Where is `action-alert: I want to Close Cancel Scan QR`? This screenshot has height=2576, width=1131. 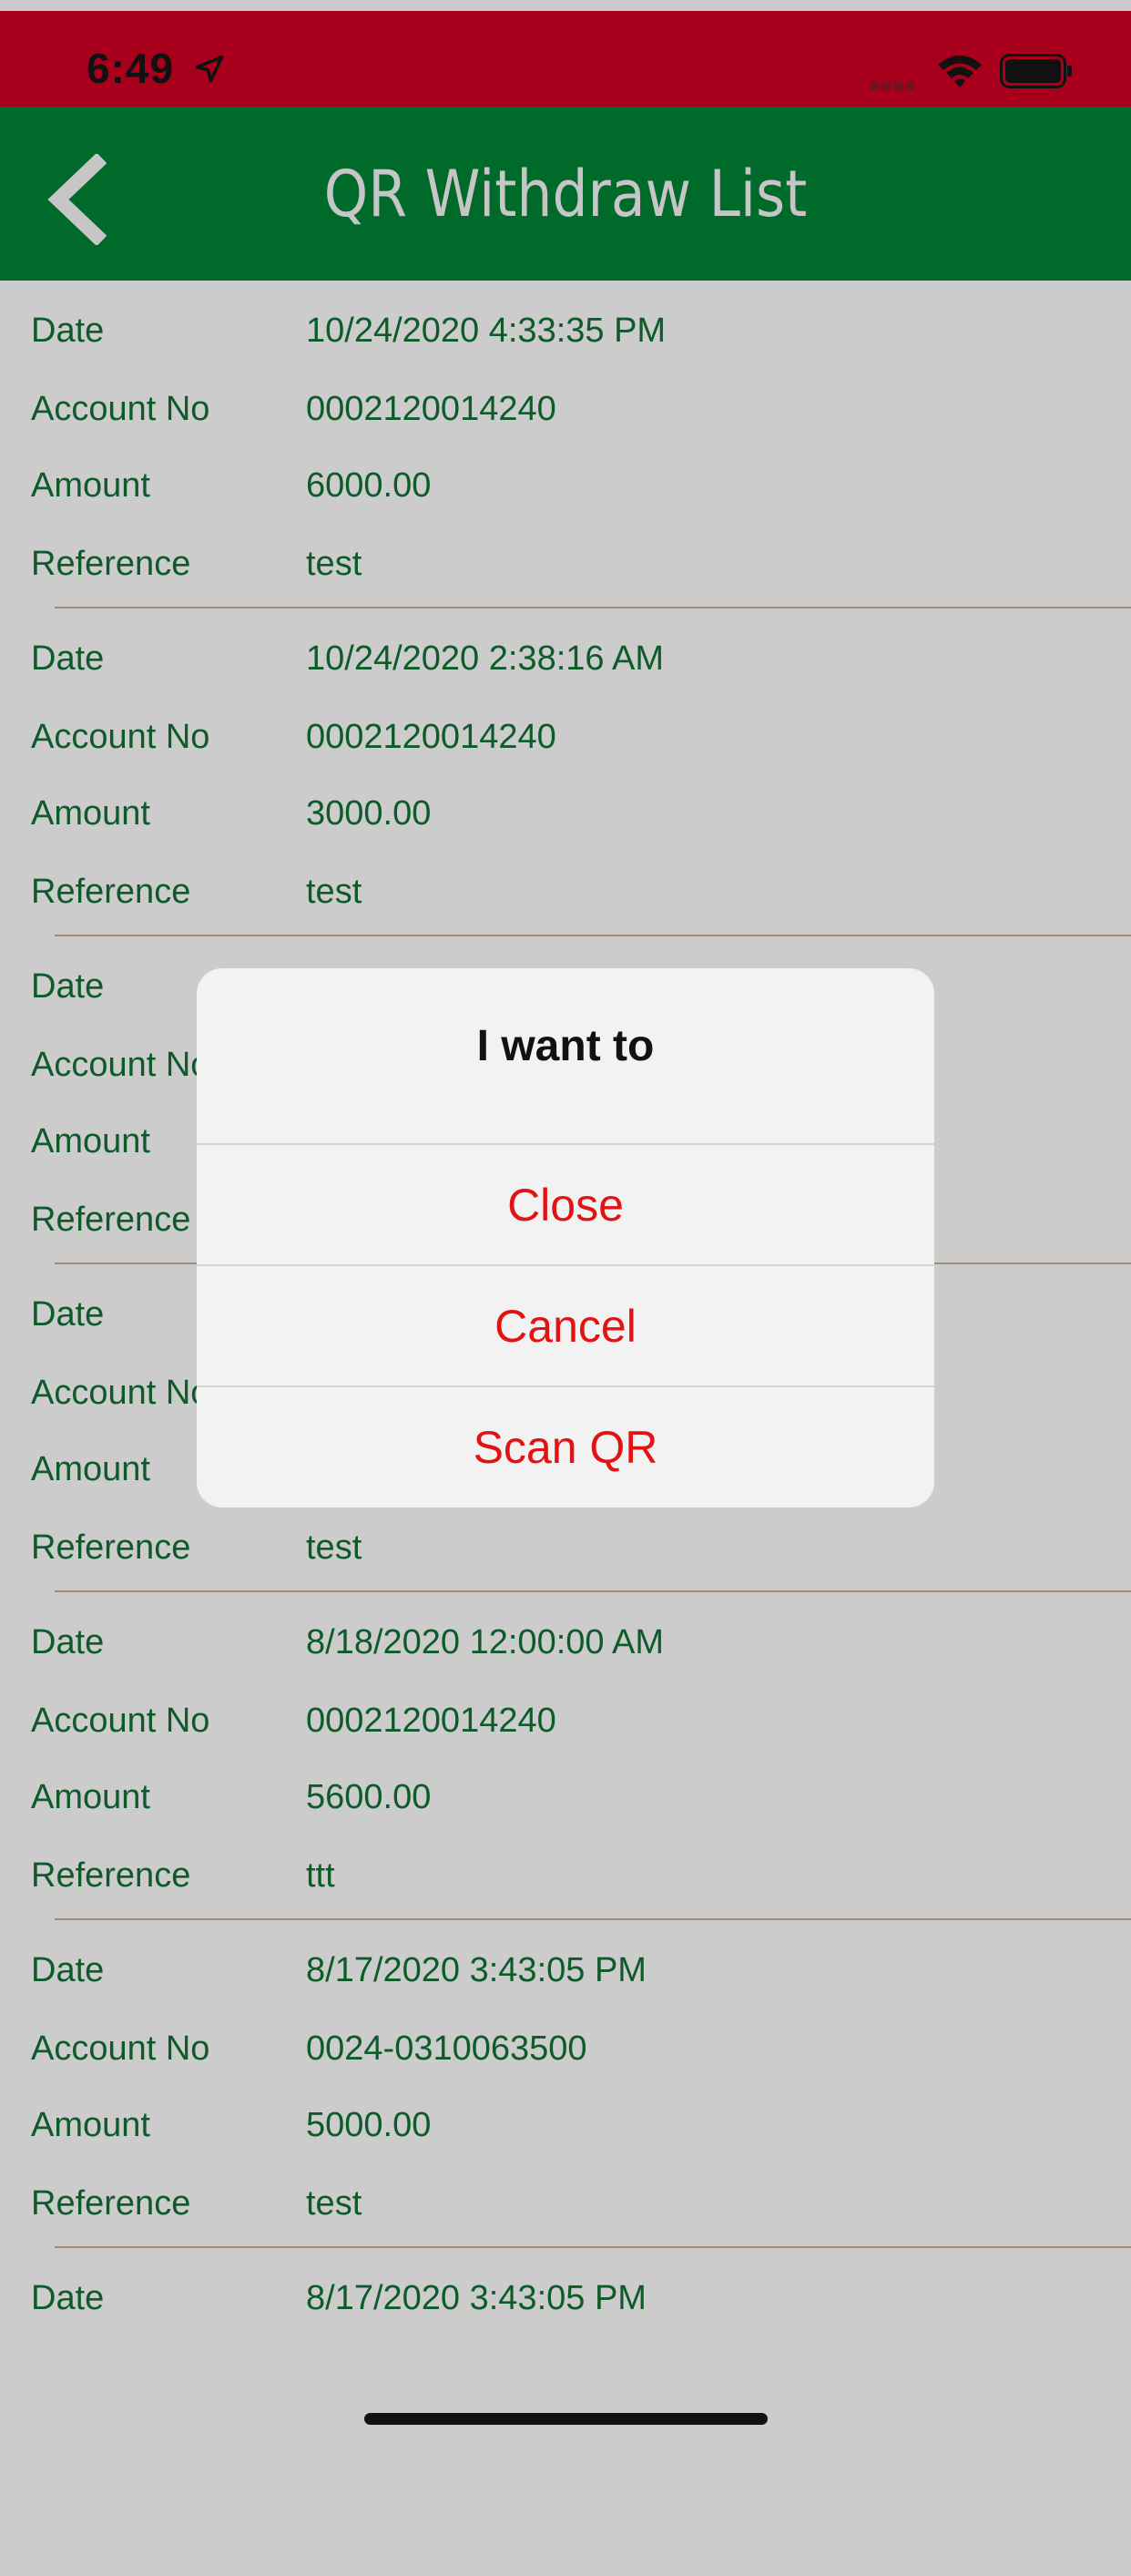 action-alert: I want to Close Cancel Scan QR is located at coordinates (566, 1238).